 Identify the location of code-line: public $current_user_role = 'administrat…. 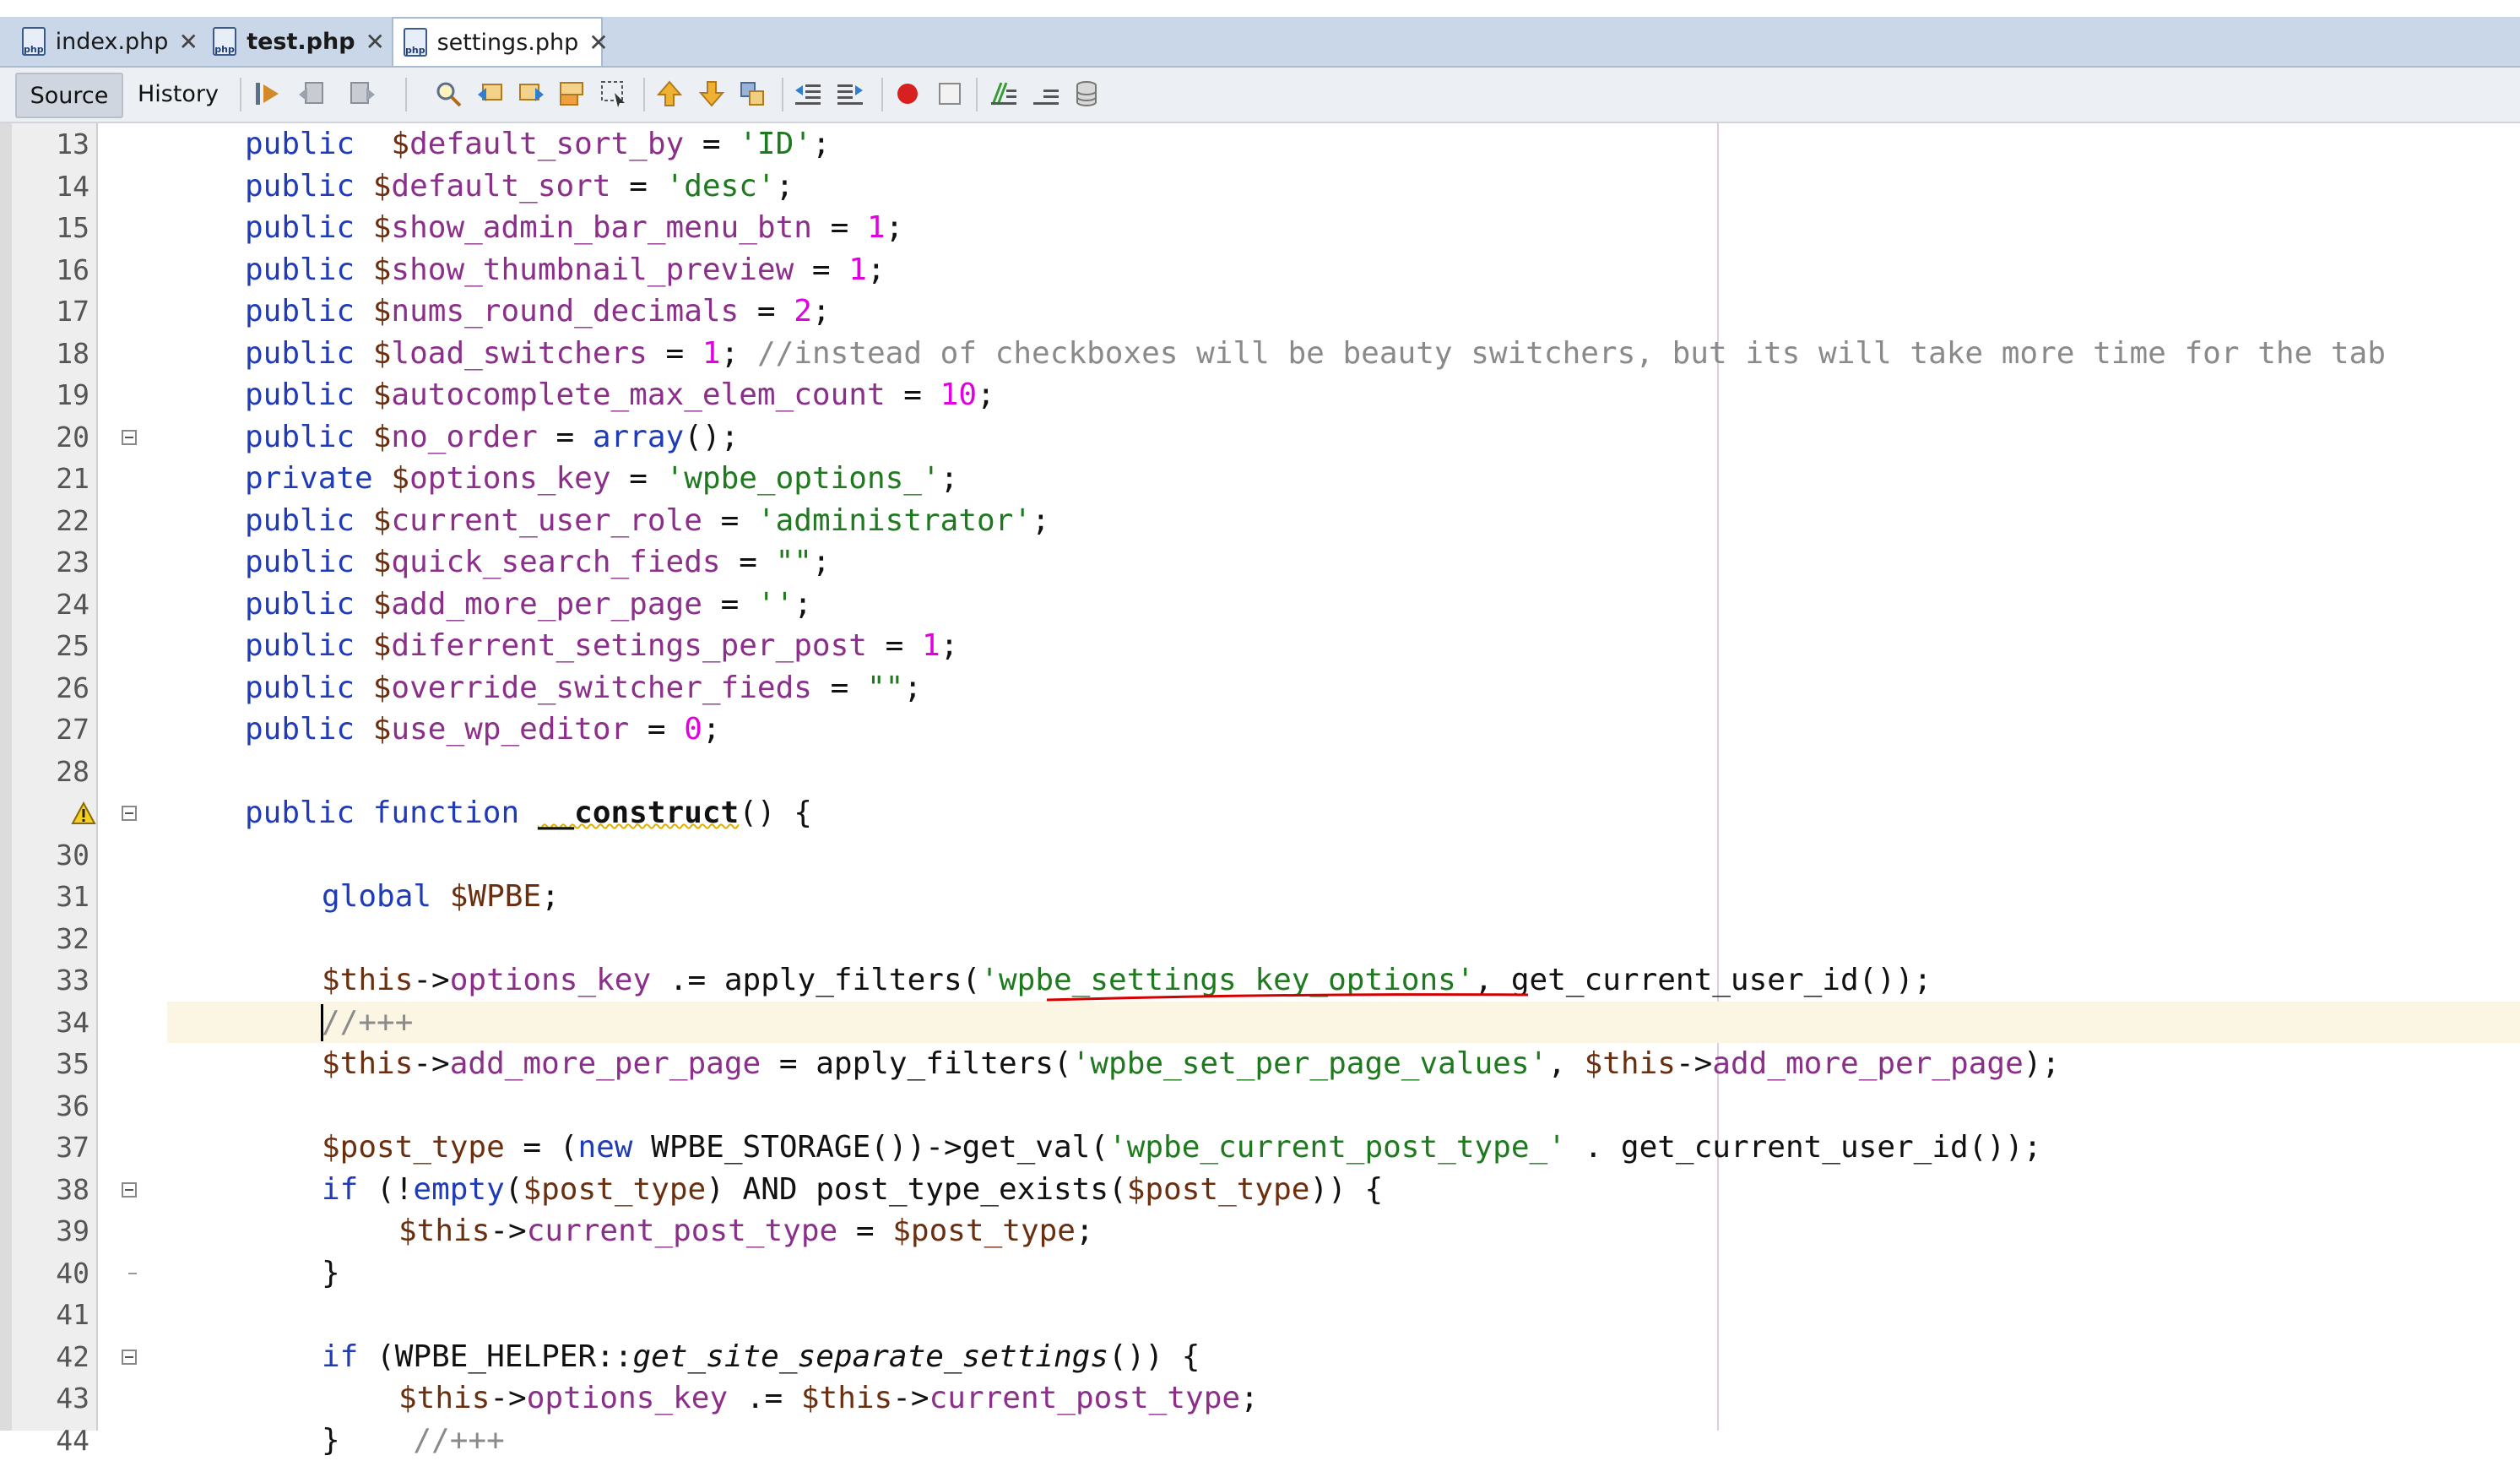
(647, 521).